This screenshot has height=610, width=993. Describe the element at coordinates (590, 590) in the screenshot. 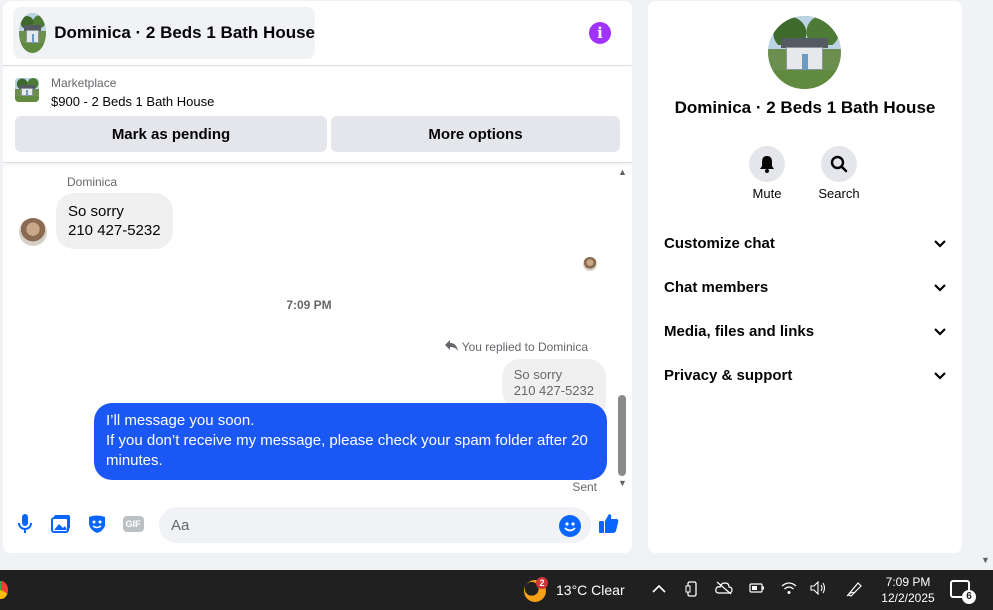

I see `weather-text: 13°C Clear` at that location.